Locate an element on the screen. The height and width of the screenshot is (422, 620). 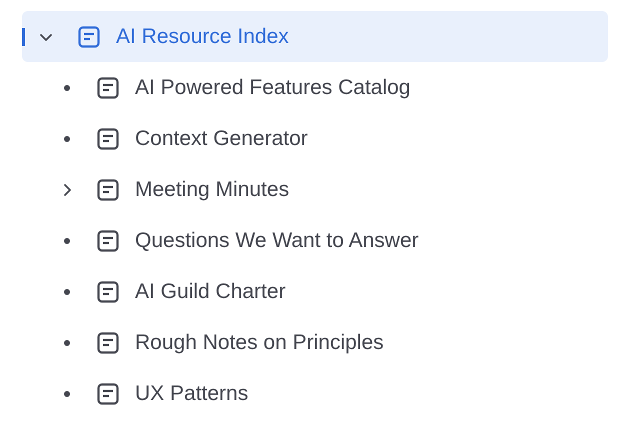
selection-indicator is located at coordinates (23, 37).